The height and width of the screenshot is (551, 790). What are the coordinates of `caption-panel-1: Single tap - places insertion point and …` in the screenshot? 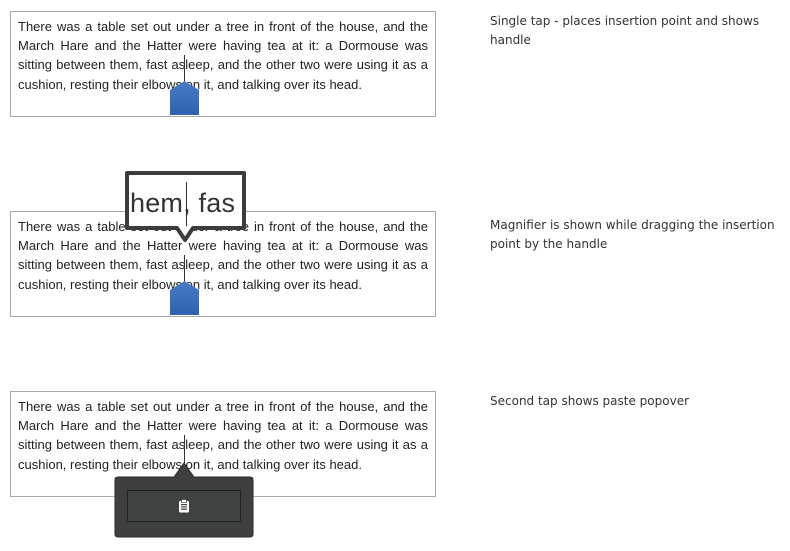 It's located at (625, 30).